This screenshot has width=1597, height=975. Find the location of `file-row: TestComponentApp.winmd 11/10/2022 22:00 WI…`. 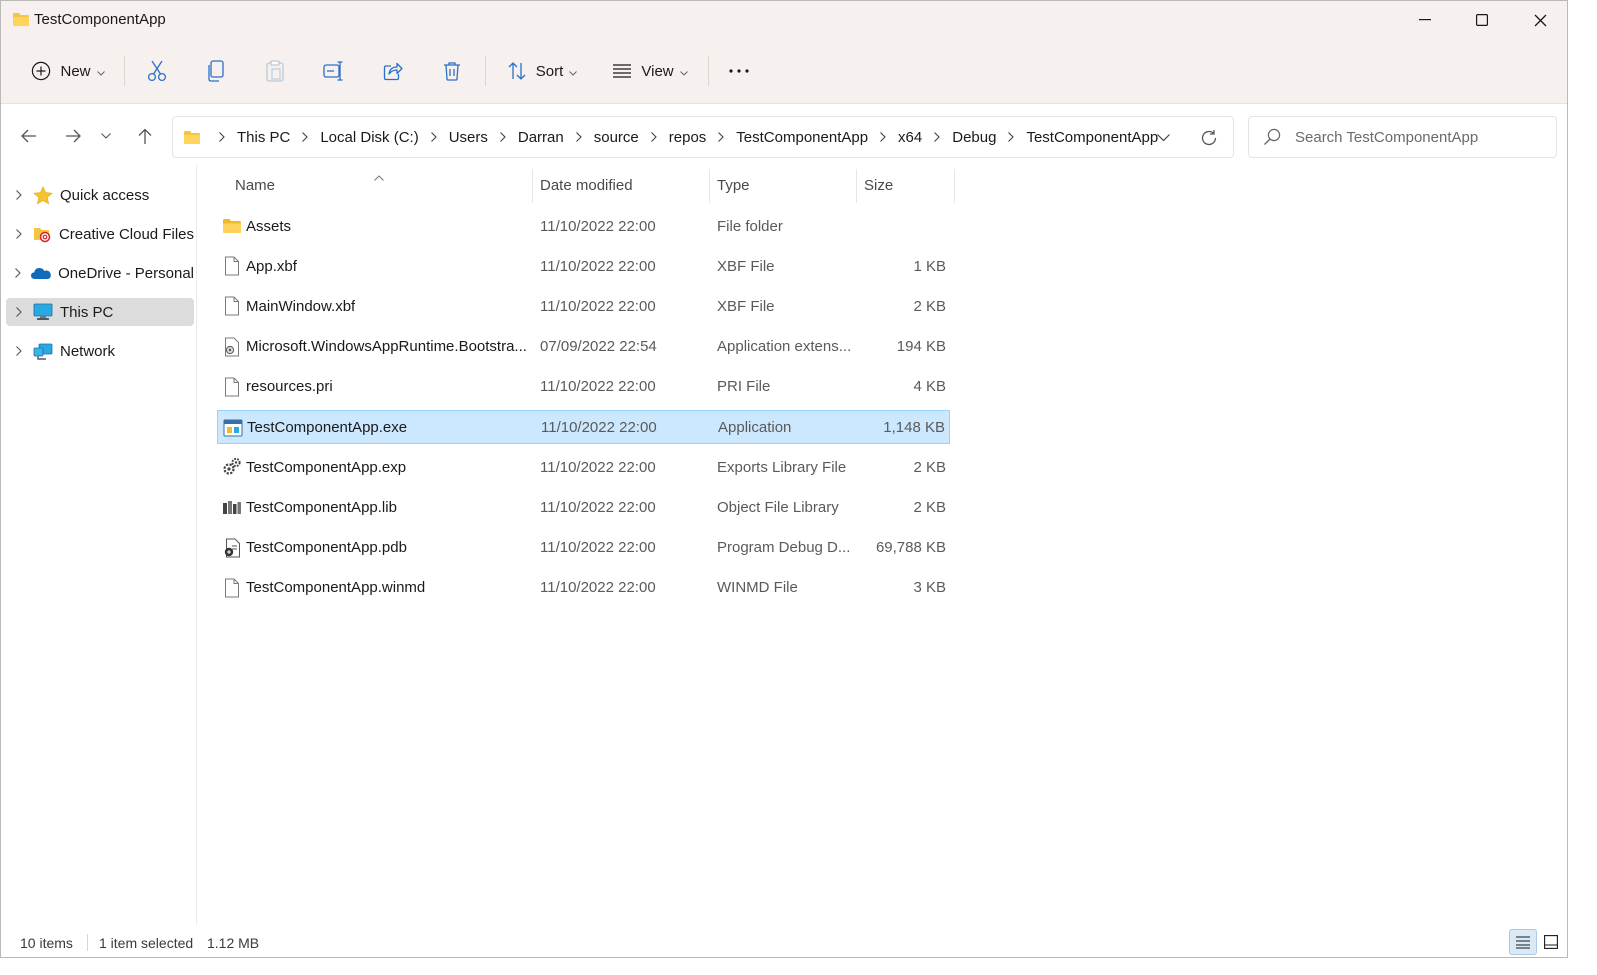

file-row: TestComponentApp.winmd 11/10/2022 22:00 WI… is located at coordinates (583, 588).